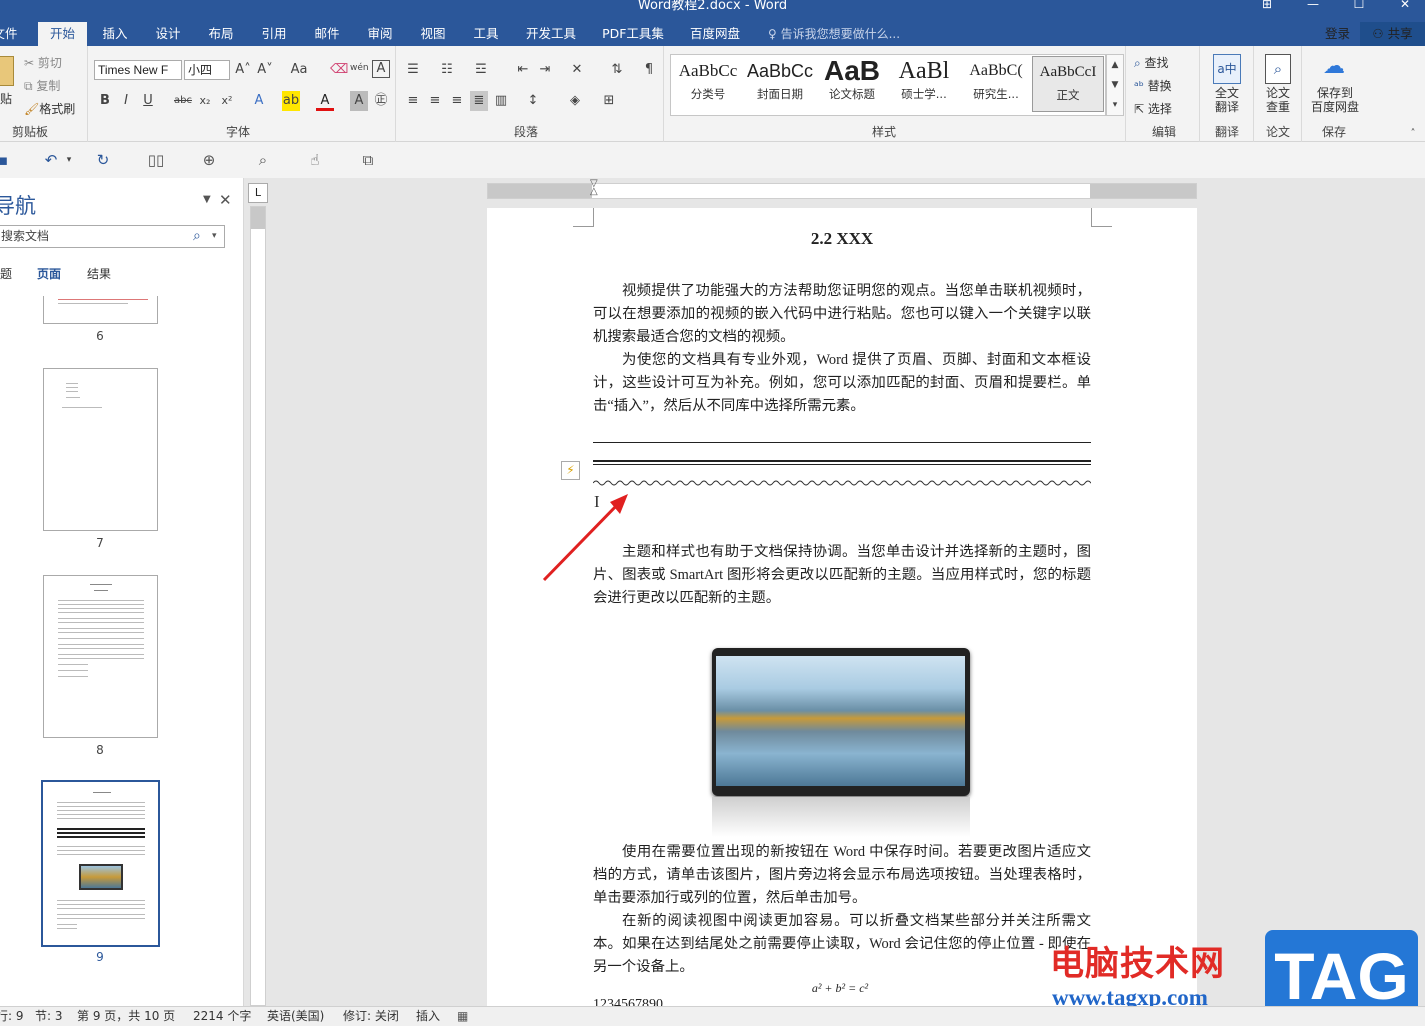 This screenshot has width=1425, height=1026. Describe the element at coordinates (852, 84) in the screenshot. I see `style-item-paper-title: AaB 论文标题` at that location.